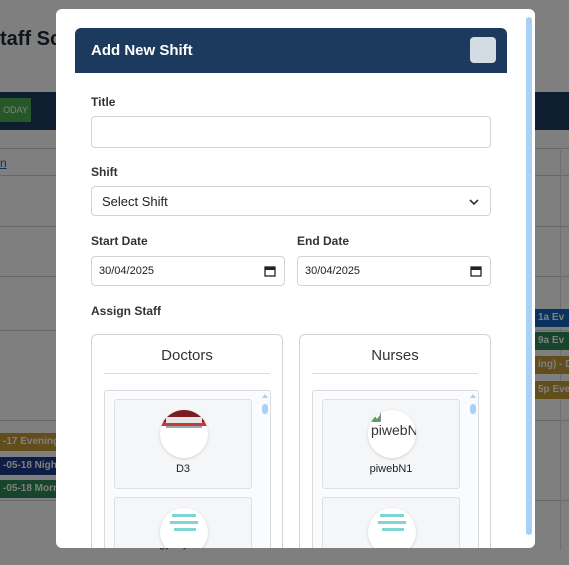 The image size is (569, 565). I want to click on doctor-card: D3, so click(183, 444).